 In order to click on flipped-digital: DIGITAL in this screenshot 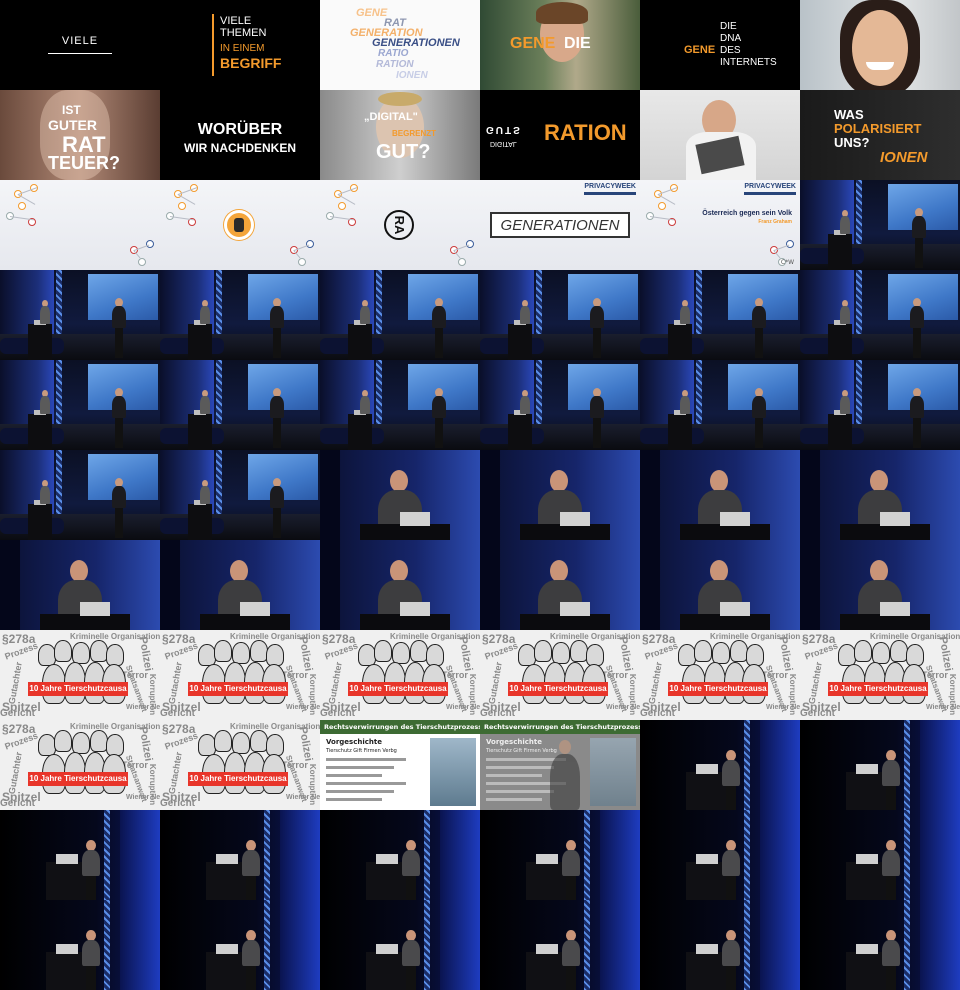, I will do `click(503, 143)`.